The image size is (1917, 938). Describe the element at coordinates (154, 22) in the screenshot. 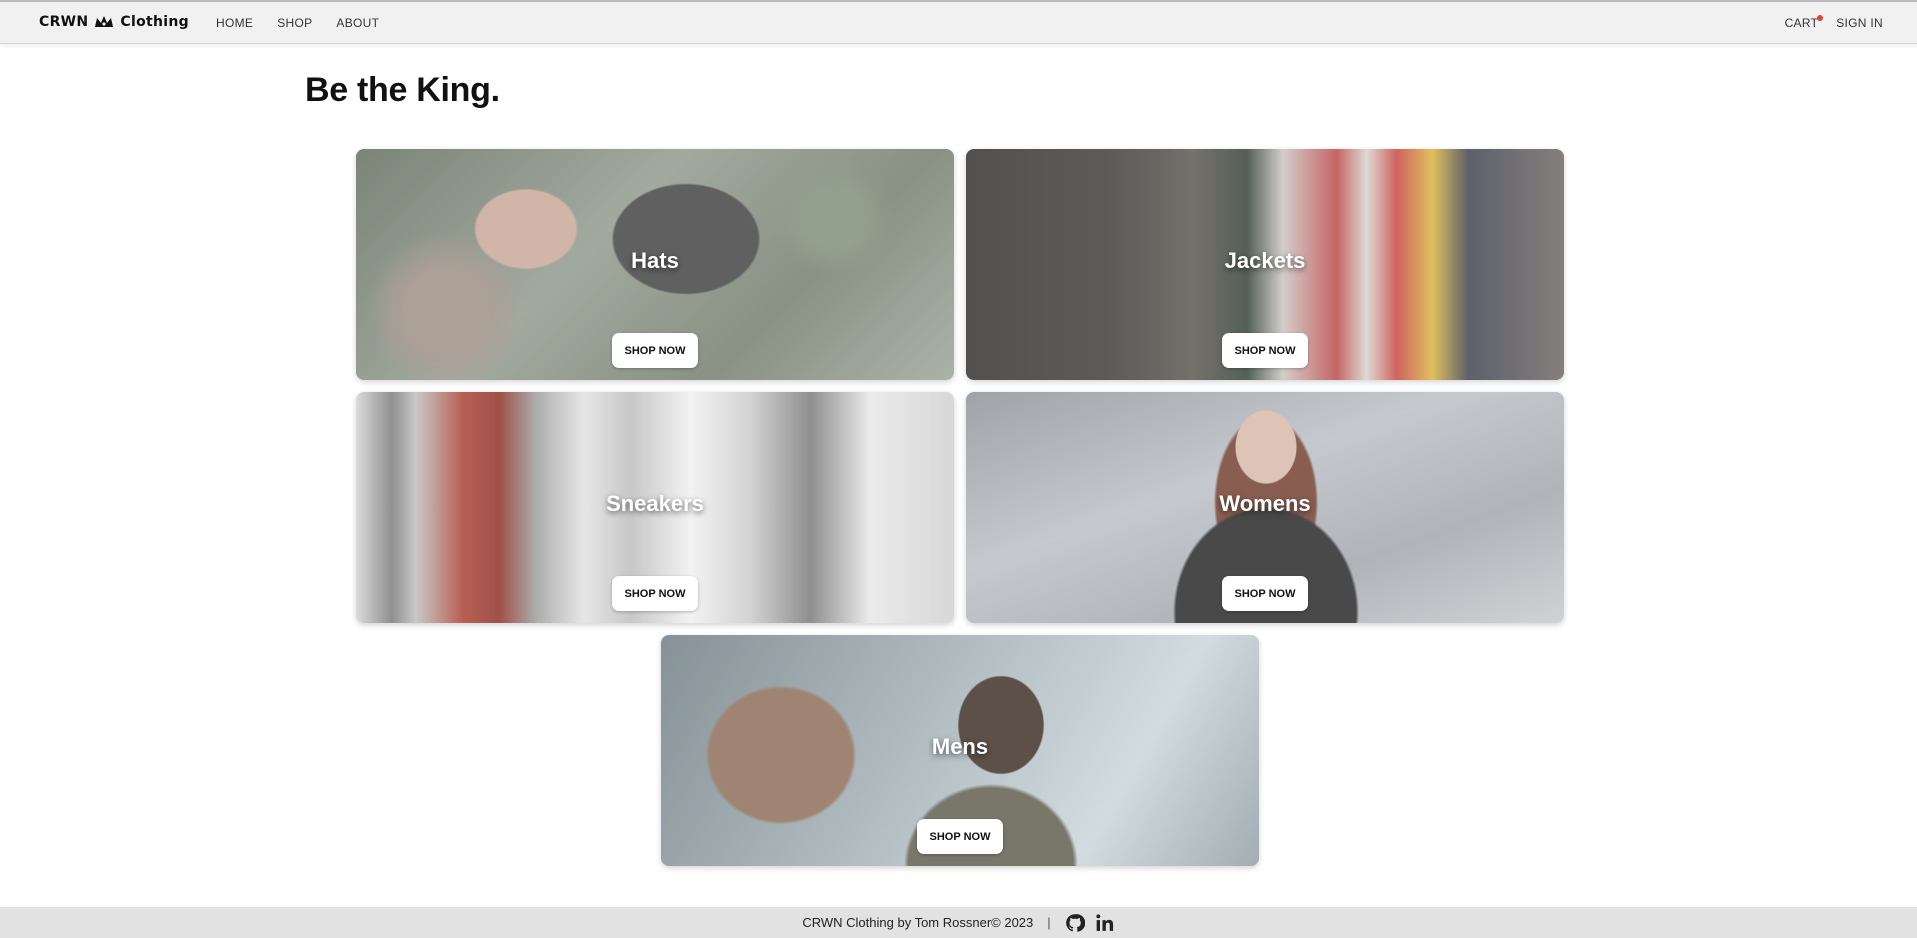

I see `brand-name-right: Clothing` at that location.